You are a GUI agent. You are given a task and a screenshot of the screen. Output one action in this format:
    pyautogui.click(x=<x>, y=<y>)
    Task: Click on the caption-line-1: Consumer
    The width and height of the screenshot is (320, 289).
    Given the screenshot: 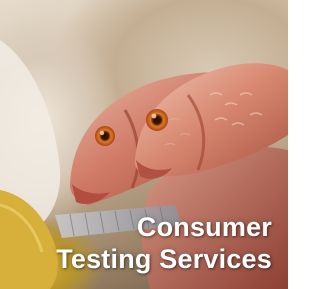 What is the action you would take?
    pyautogui.click(x=204, y=227)
    